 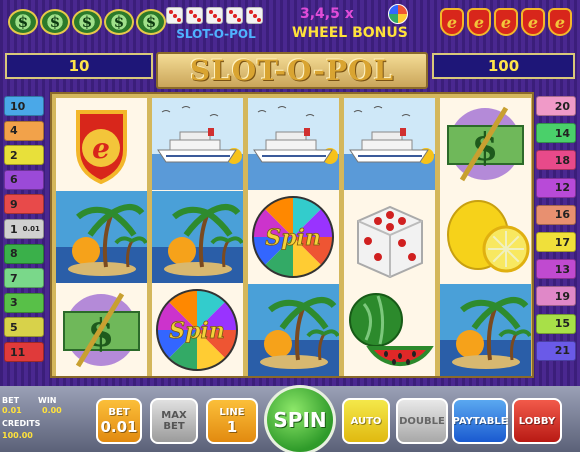 What do you see at coordinates (398, 14) in the screenshot?
I see `wheel-icon` at bounding box center [398, 14].